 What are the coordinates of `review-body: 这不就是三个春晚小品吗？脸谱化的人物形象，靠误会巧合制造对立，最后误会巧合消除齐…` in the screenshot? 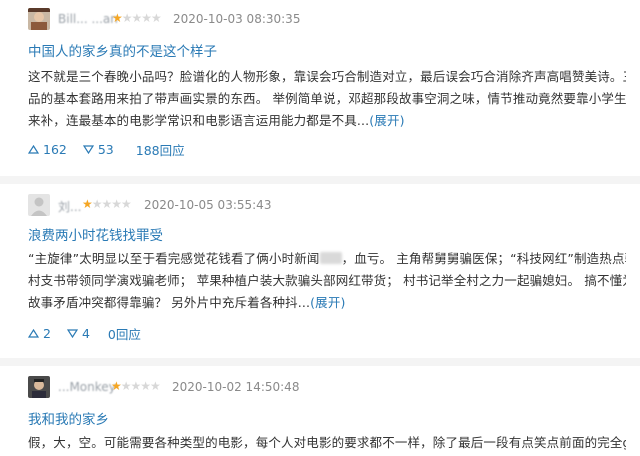 It's located at (327, 99).